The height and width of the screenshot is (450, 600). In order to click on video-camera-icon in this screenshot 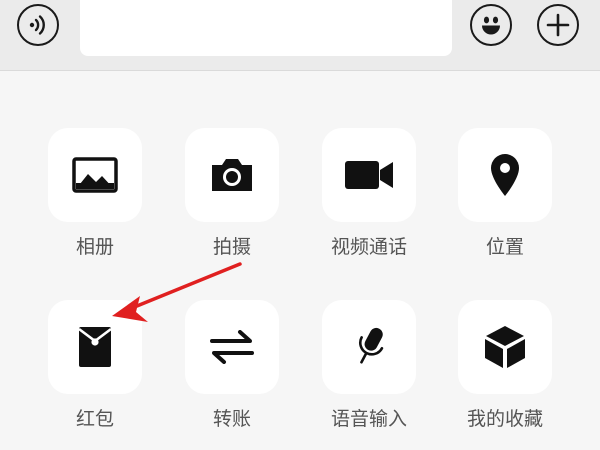, I will do `click(369, 175)`.